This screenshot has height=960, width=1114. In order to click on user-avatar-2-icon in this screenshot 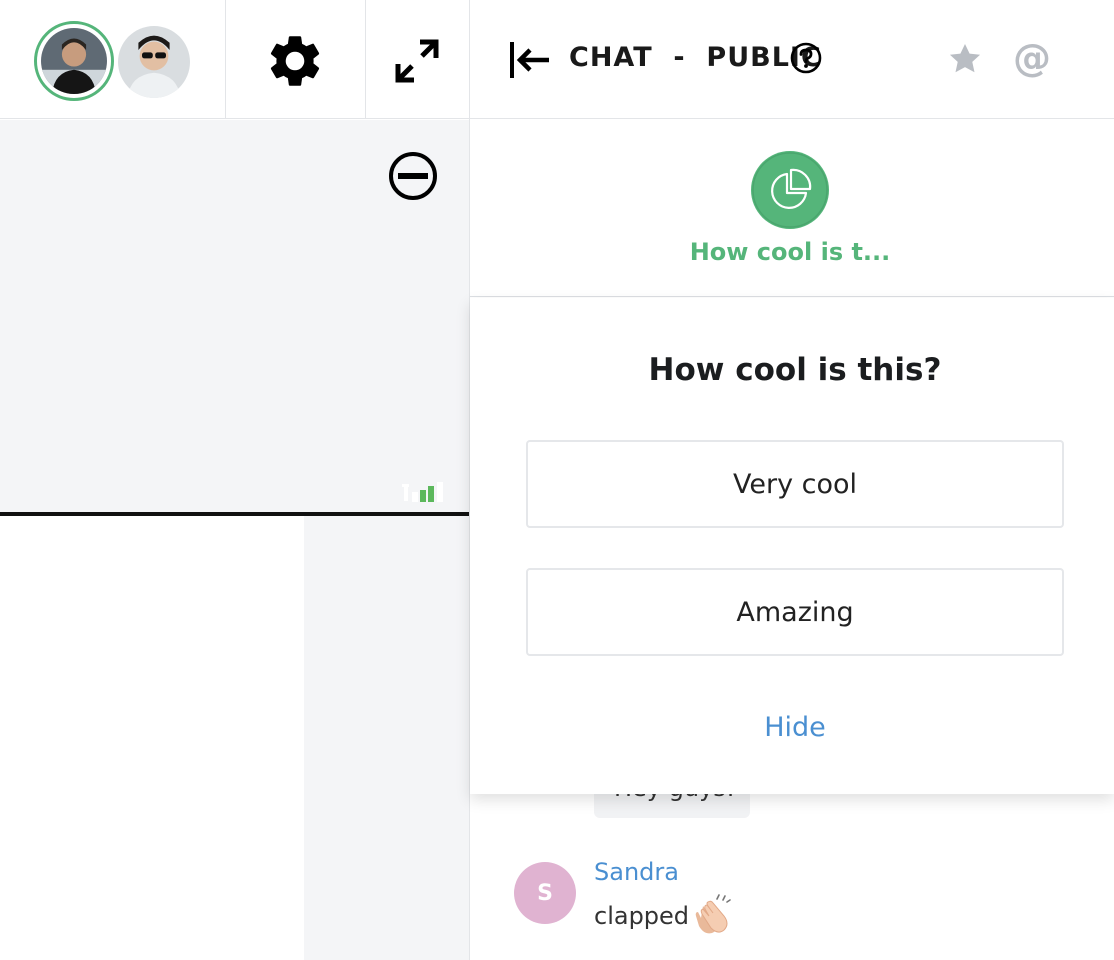, I will do `click(154, 62)`.